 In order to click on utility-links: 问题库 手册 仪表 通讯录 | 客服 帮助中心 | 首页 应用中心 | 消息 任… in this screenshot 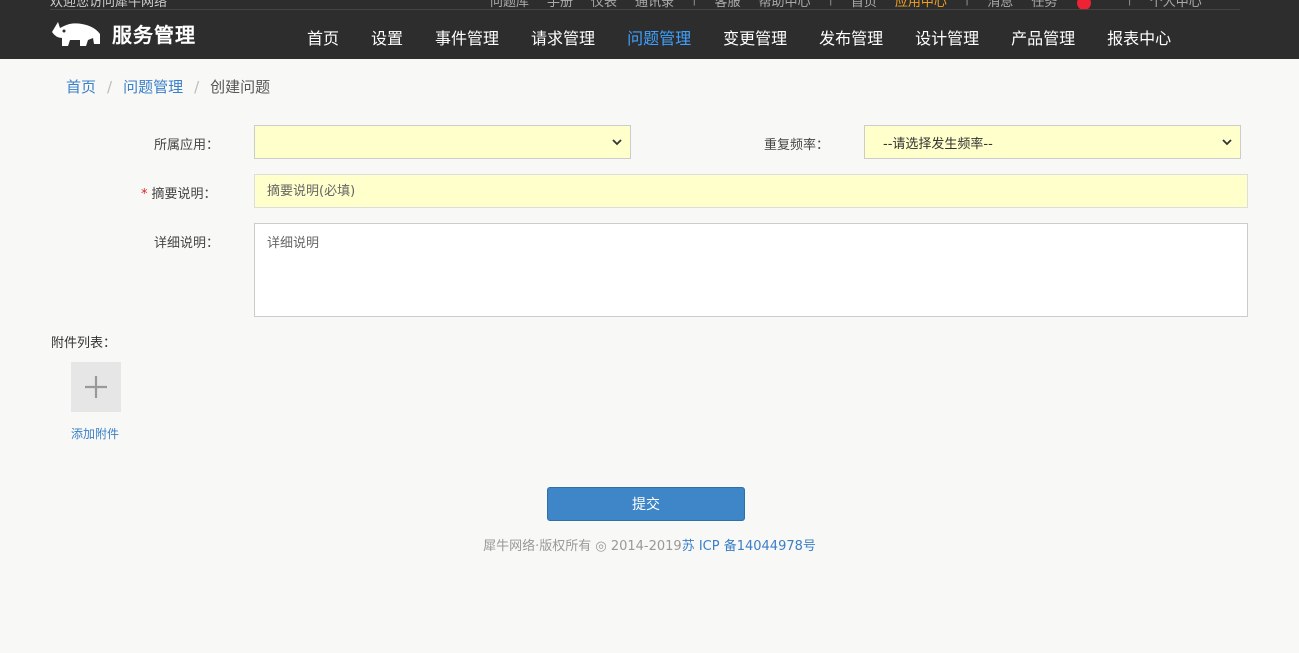, I will do `click(855, 4)`.